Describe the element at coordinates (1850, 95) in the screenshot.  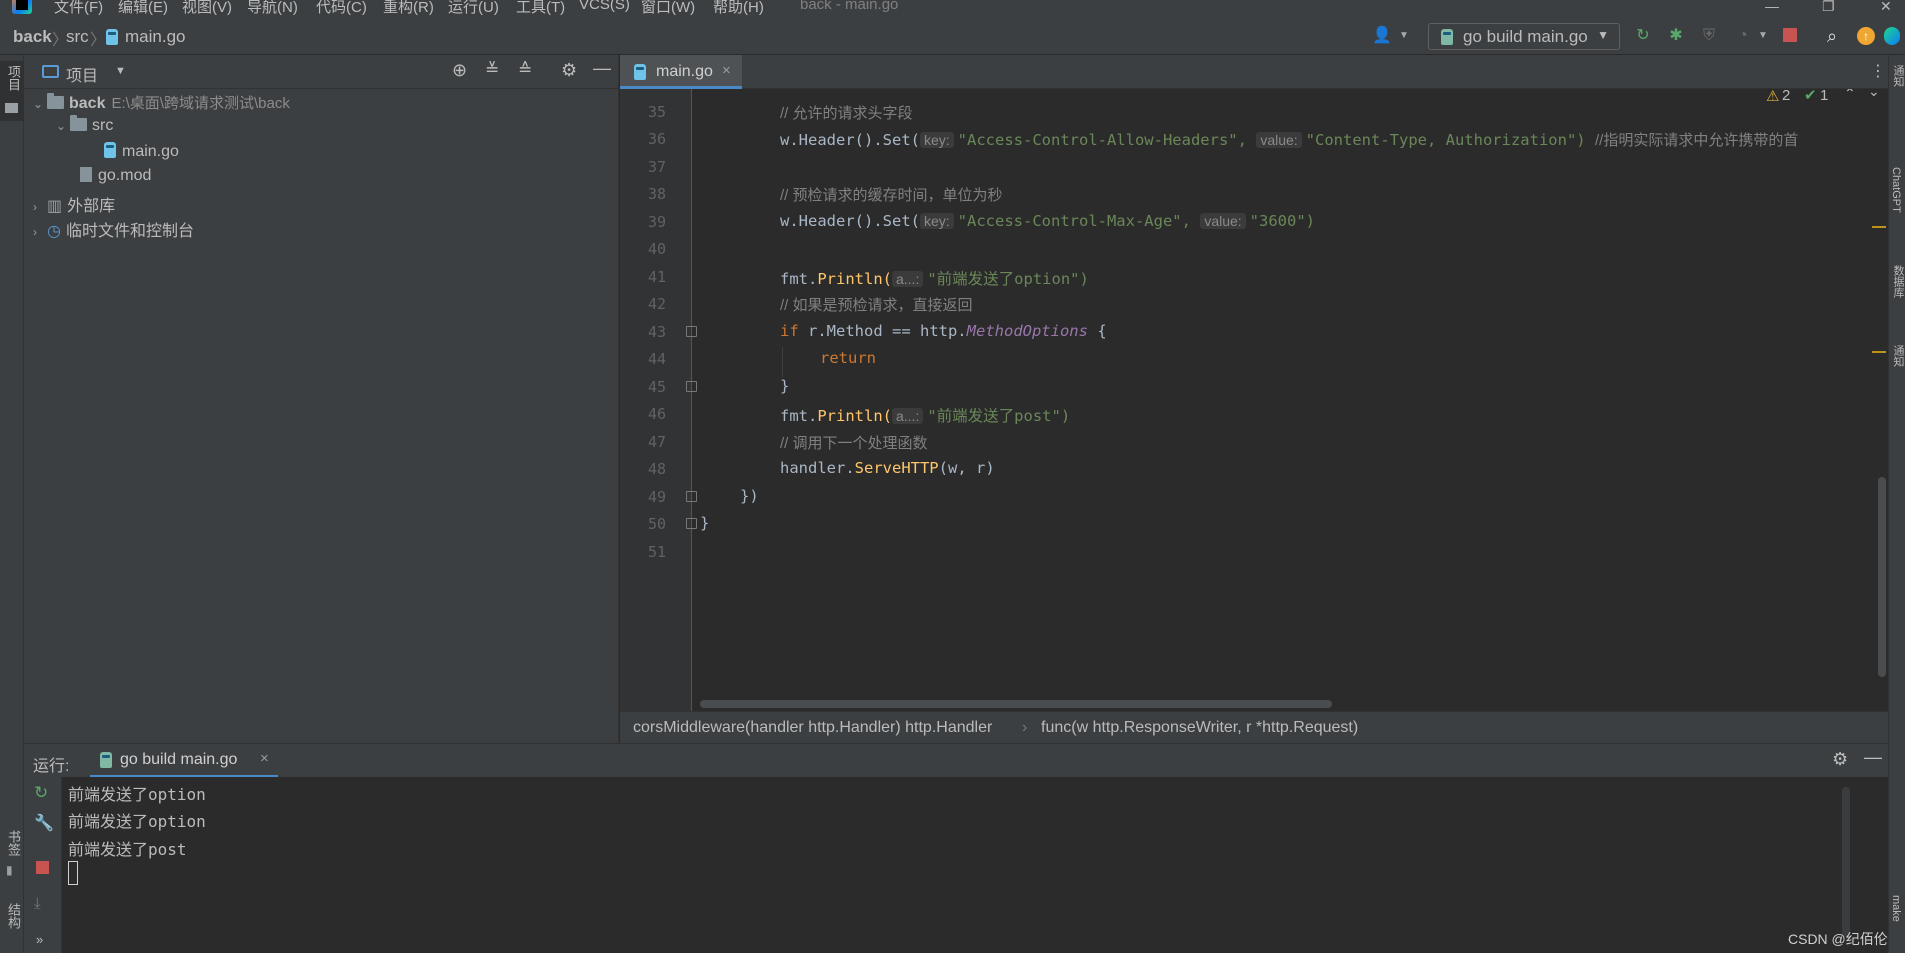
I see `previous-highlight-icon: ⌃` at that location.